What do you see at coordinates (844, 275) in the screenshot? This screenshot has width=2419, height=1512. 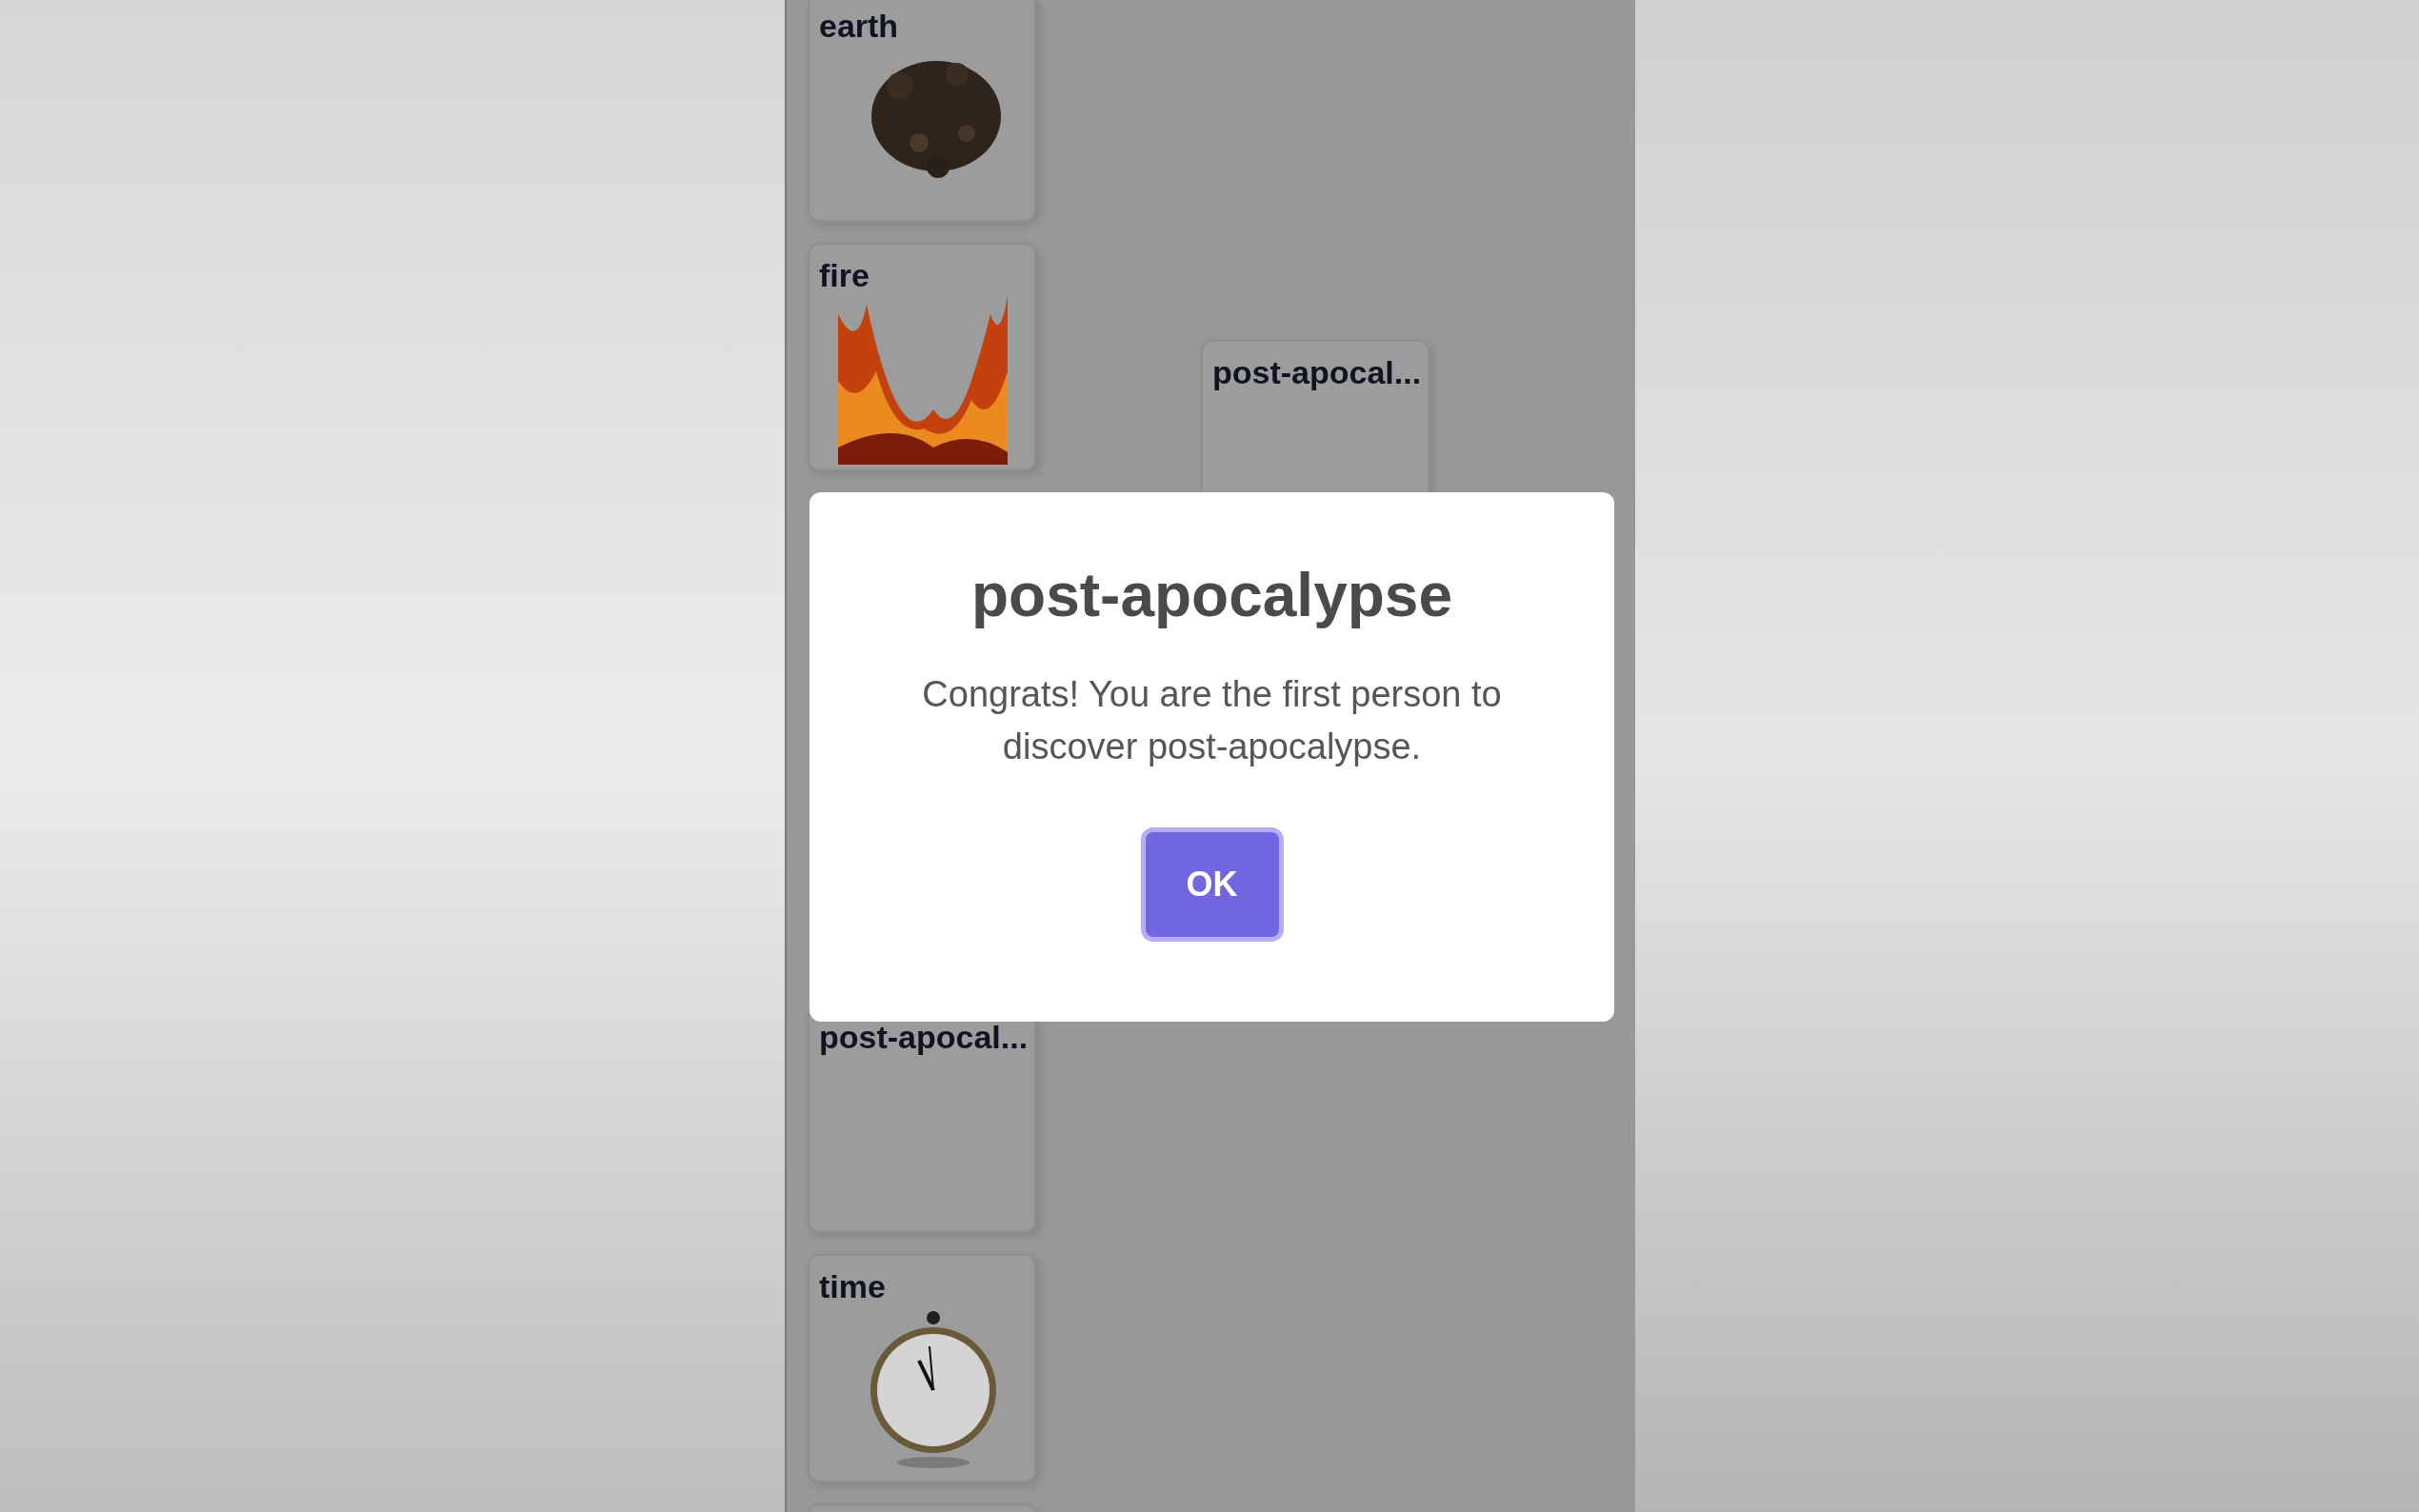 I see `element-name: fire` at bounding box center [844, 275].